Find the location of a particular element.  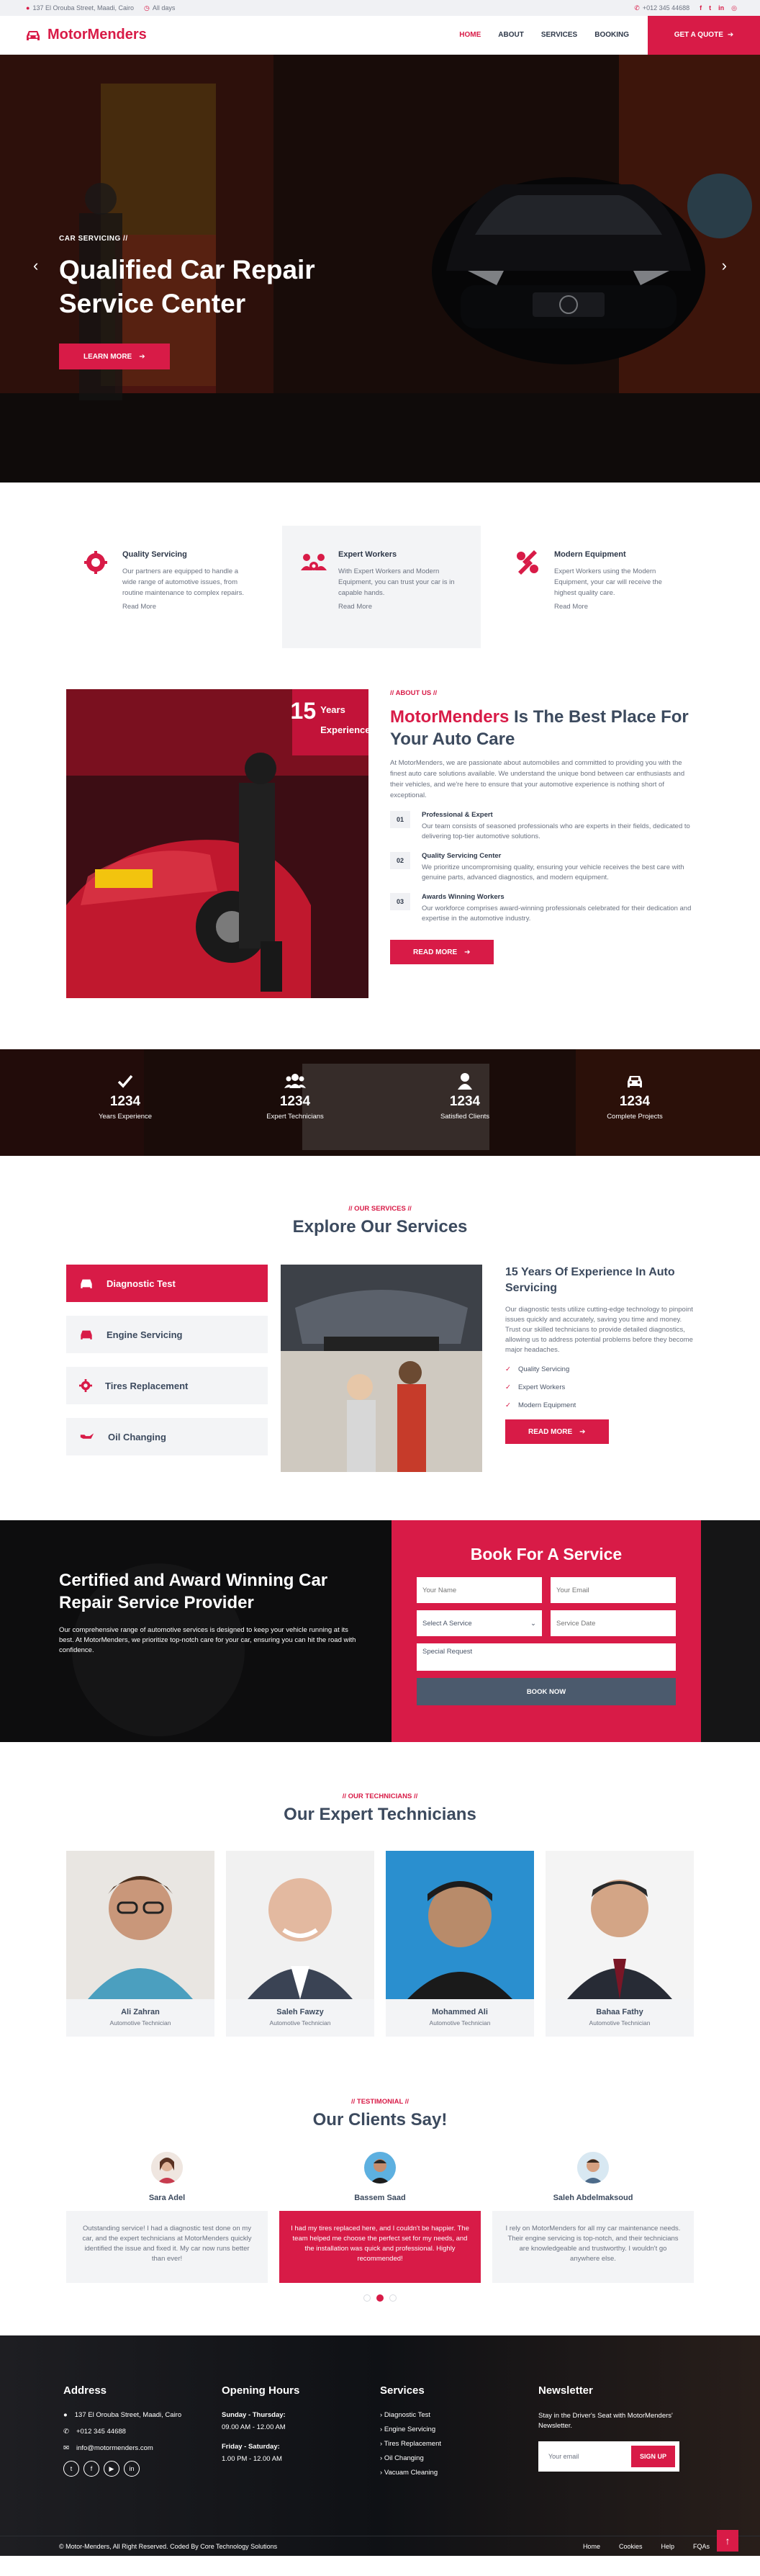

service-select: Select A Service ⌄ is located at coordinates (480, 1623).